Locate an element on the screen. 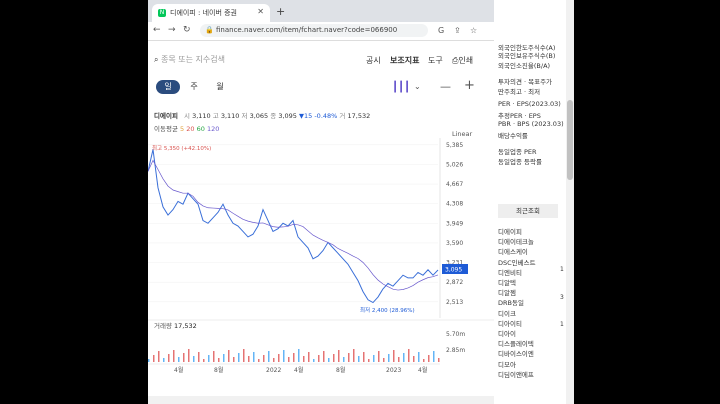  lock-icon: 🔒 is located at coordinates (209, 30).